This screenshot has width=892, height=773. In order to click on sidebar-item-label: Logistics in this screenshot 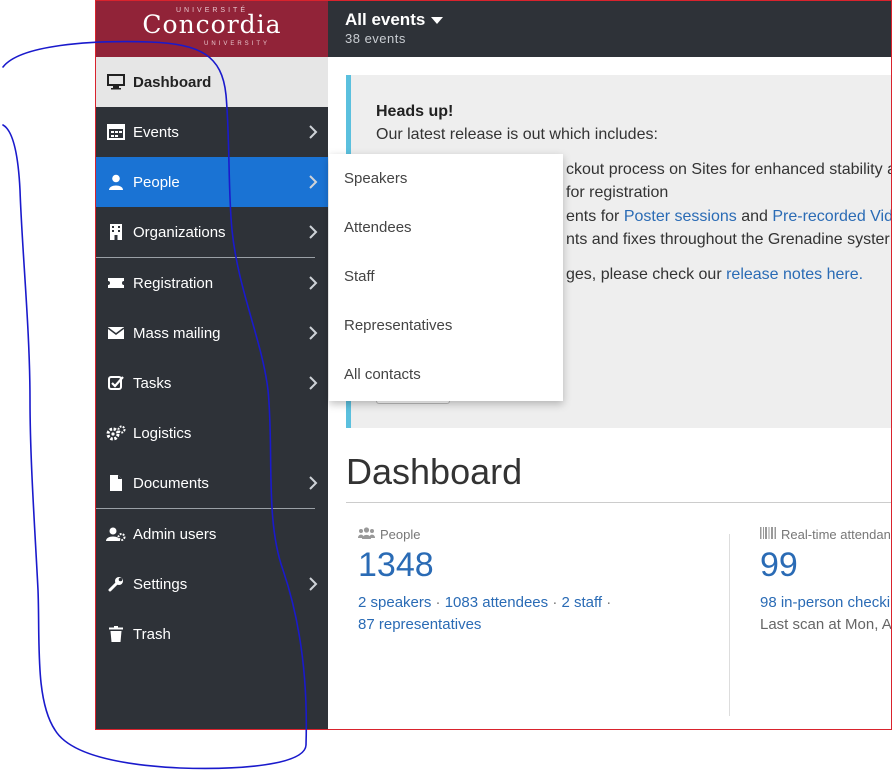, I will do `click(162, 433)`.